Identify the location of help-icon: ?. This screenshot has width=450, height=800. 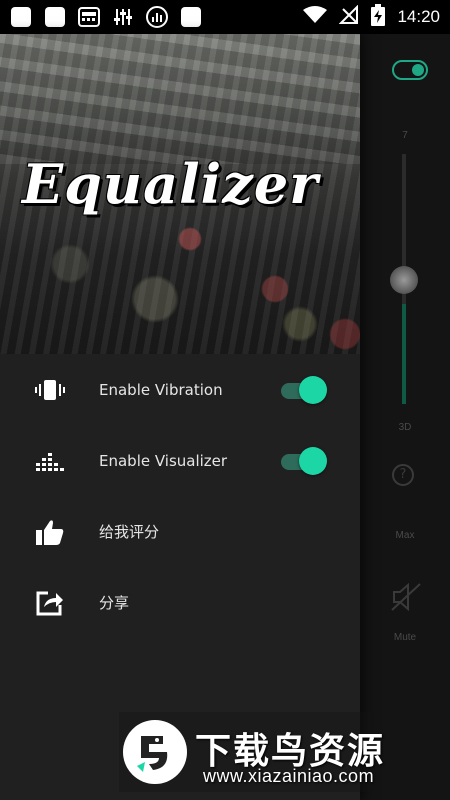
(403, 475).